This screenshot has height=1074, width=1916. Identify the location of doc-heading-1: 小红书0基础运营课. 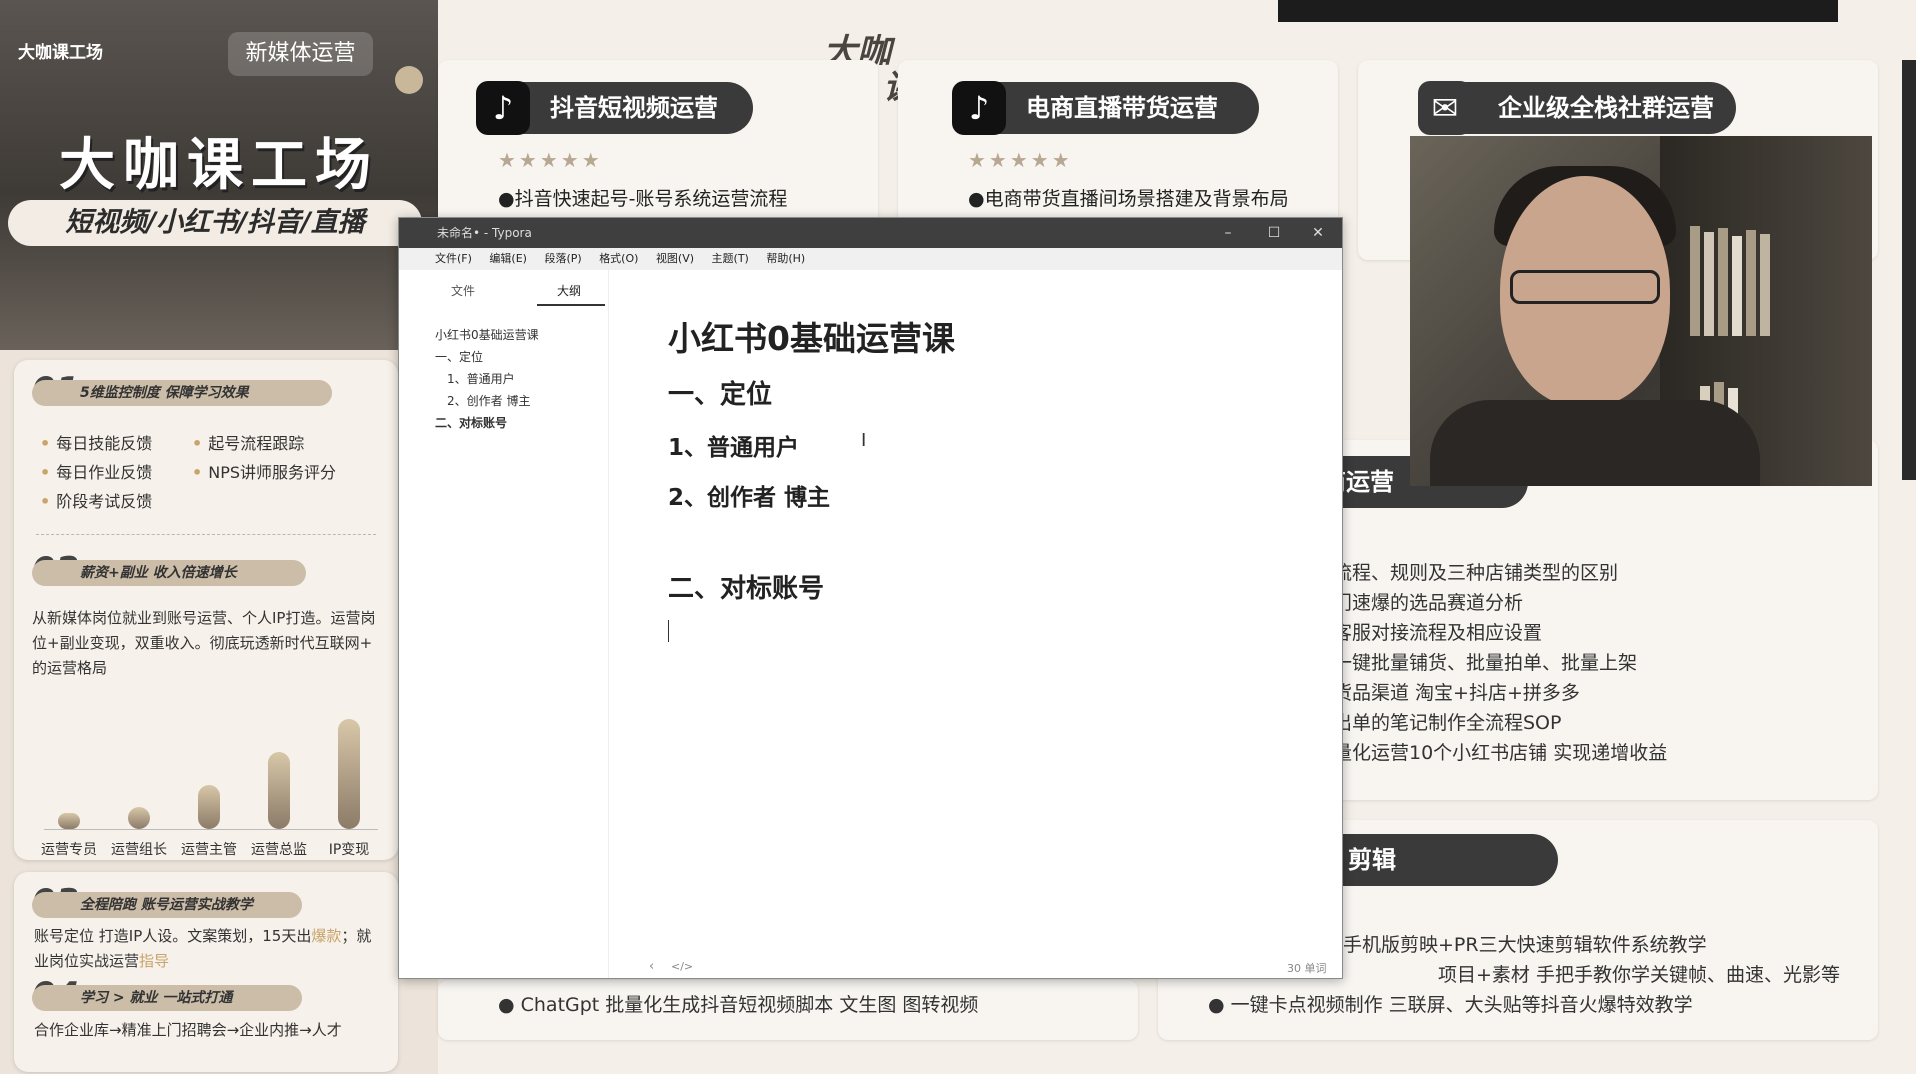
(811, 336).